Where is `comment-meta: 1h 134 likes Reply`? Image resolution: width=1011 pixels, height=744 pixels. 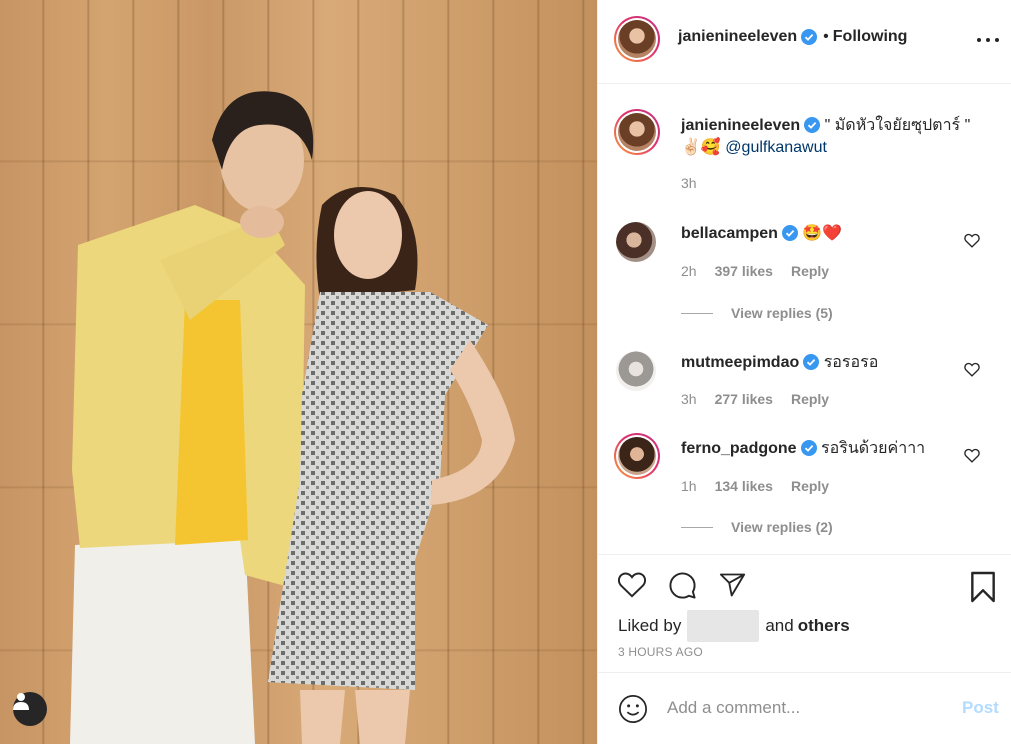
comment-meta: 1h 134 likes Reply is located at coordinates (755, 486).